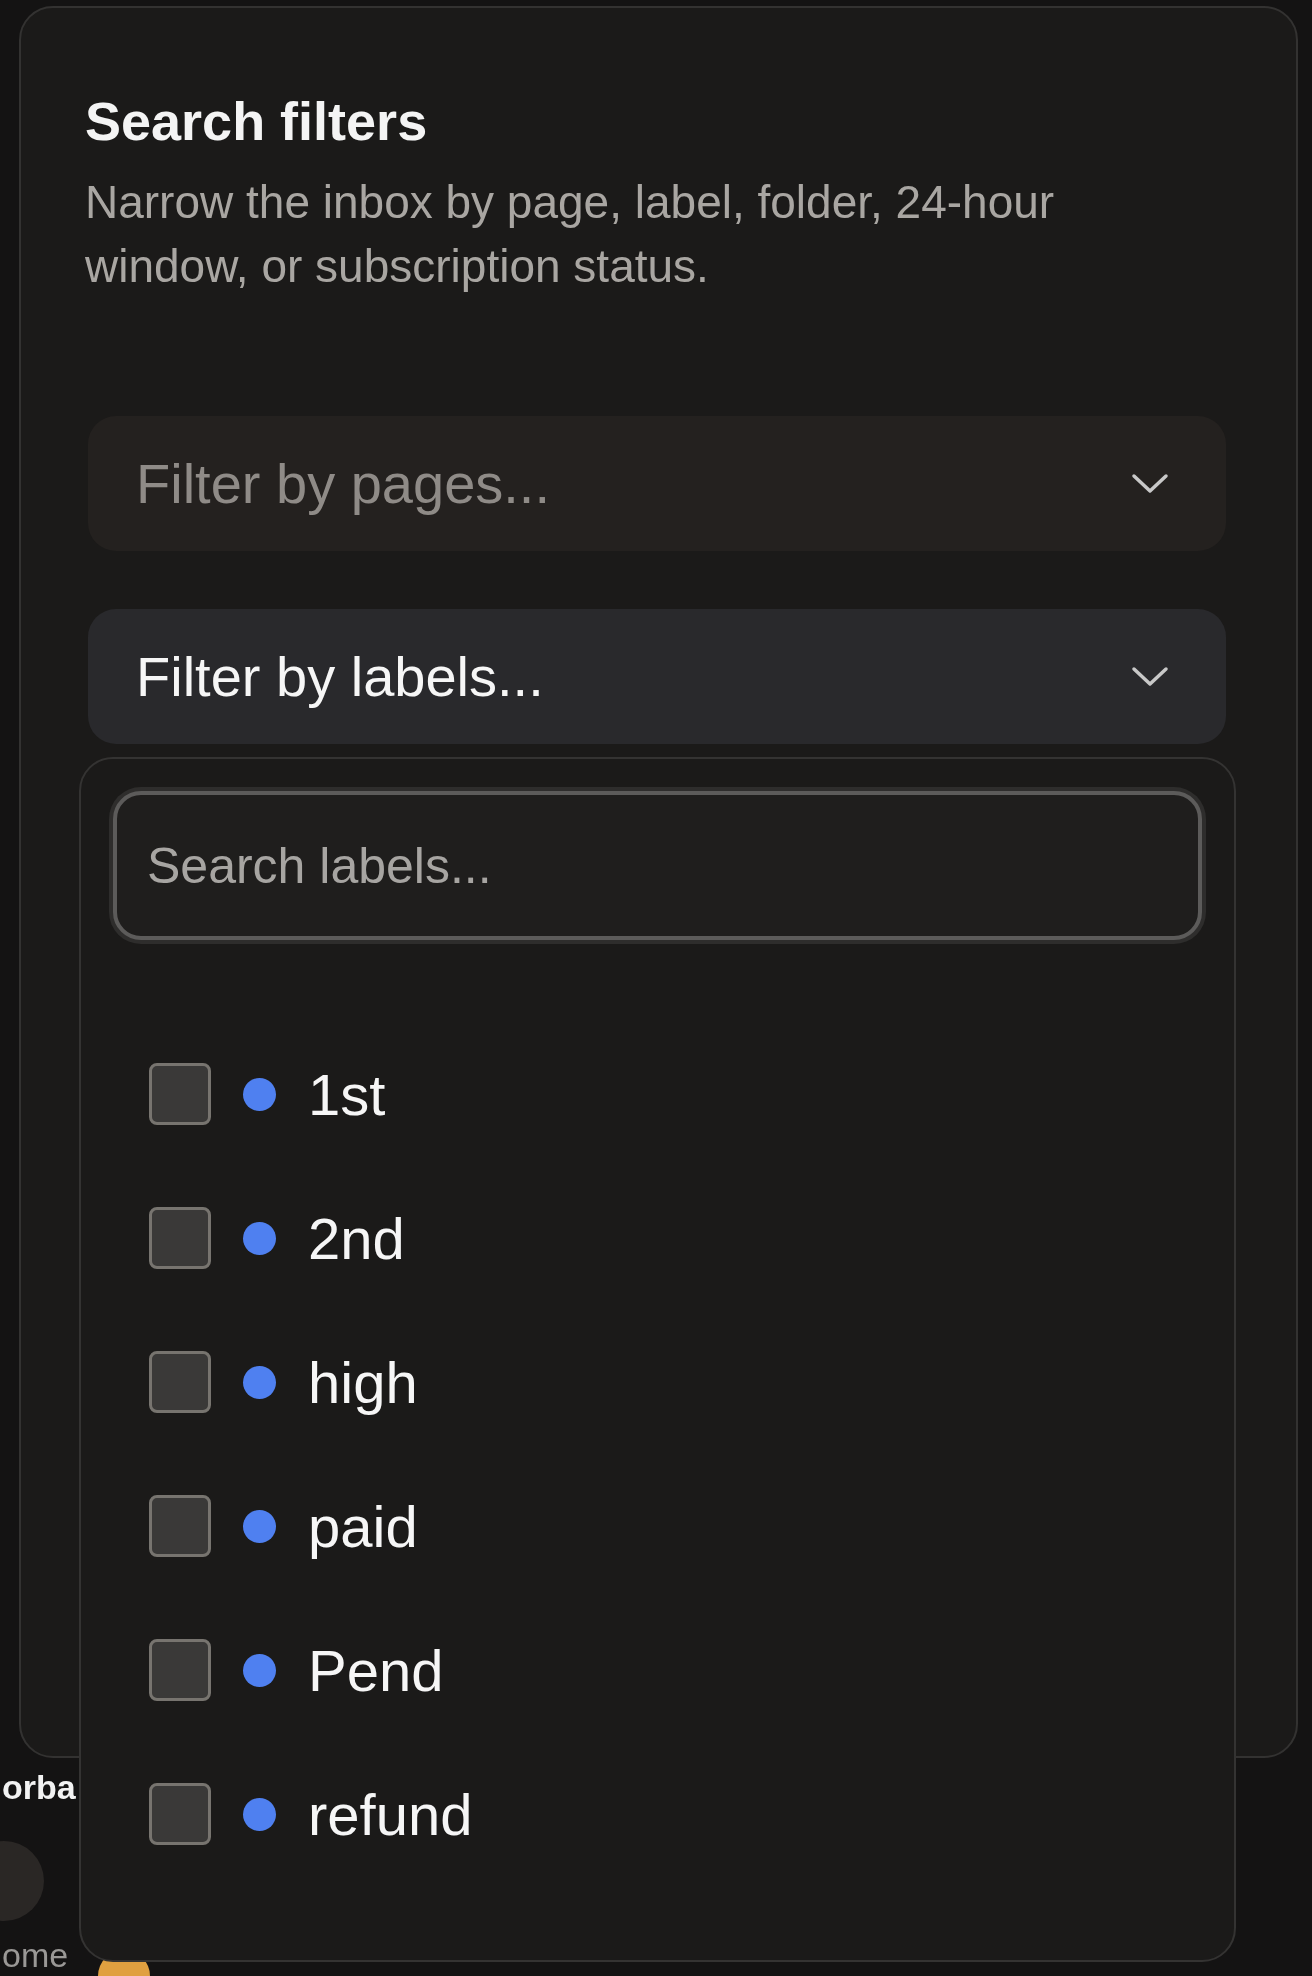 The height and width of the screenshot is (1976, 1312). What do you see at coordinates (376, 1670) in the screenshot?
I see `label-name: Pend` at bounding box center [376, 1670].